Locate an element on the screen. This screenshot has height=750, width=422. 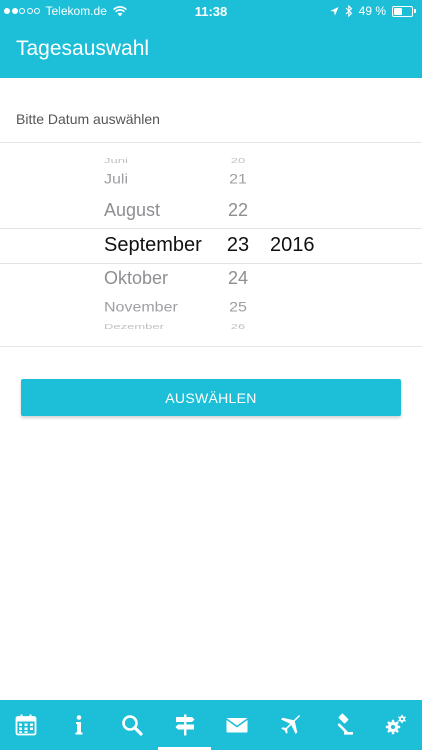
tab-signpost is located at coordinates (184, 725).